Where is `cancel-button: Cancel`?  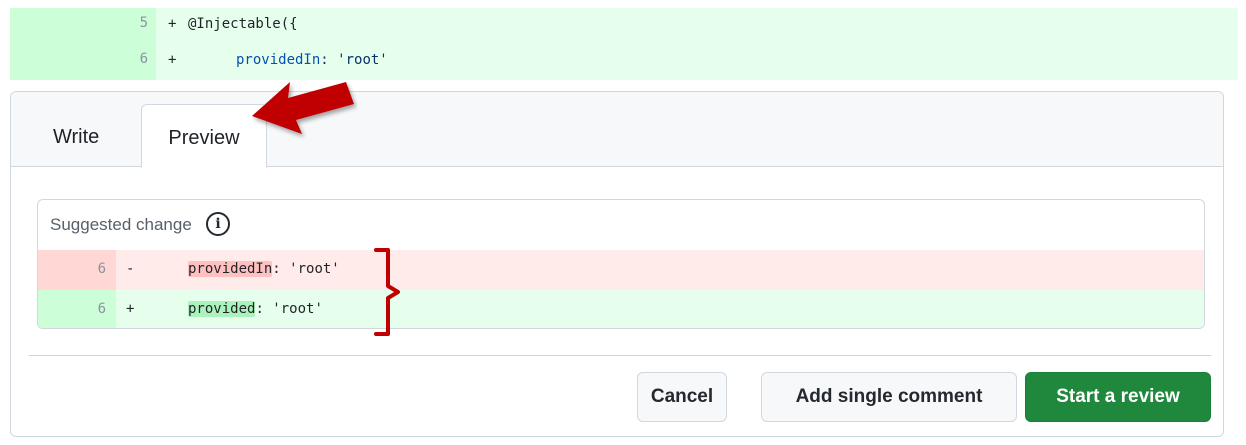
cancel-button: Cancel is located at coordinates (682, 397).